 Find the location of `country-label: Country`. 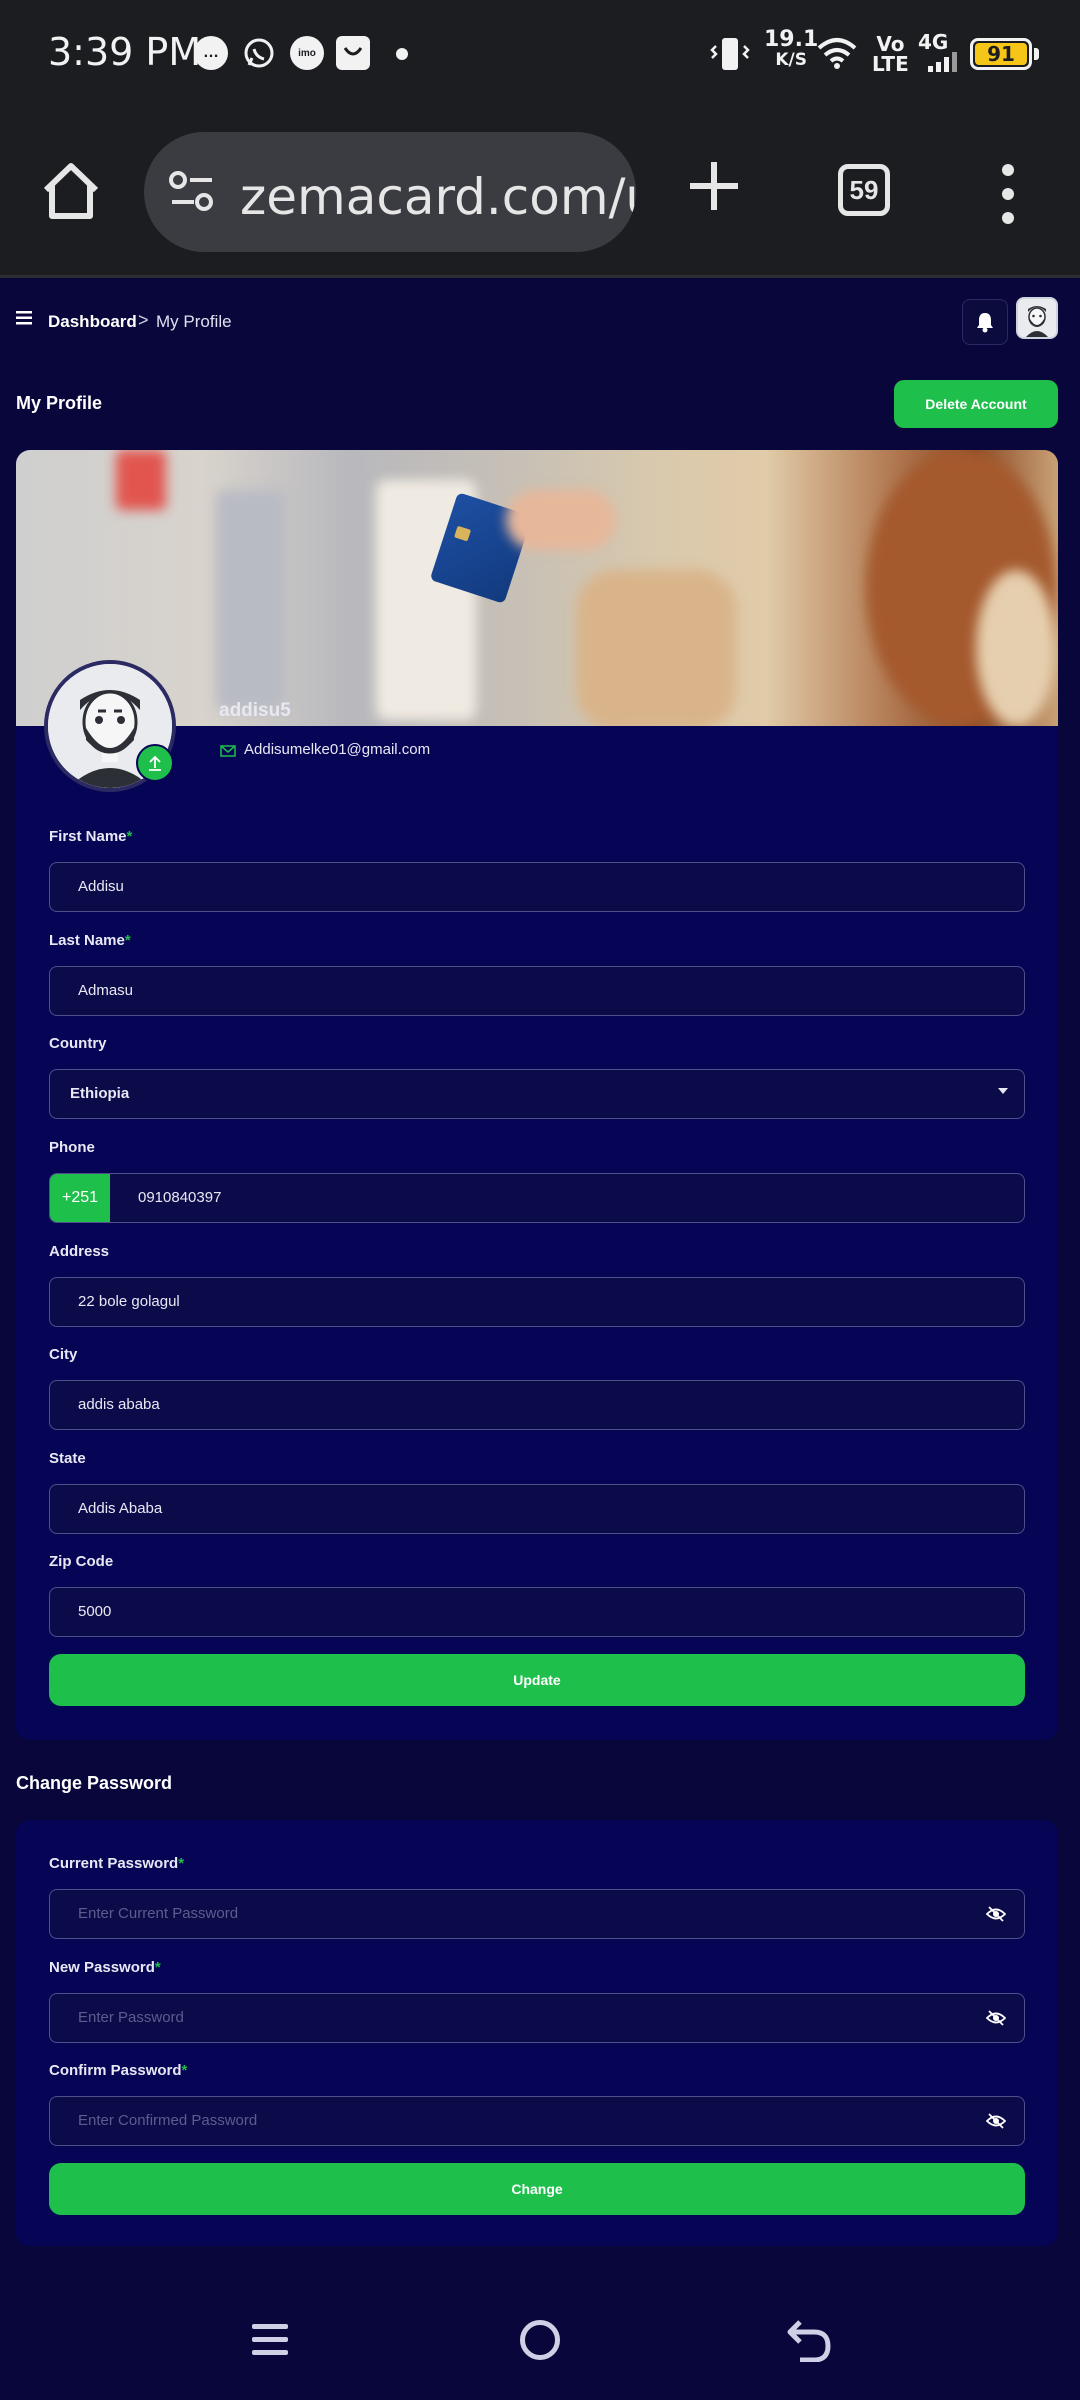

country-label: Country is located at coordinates (78, 1043).